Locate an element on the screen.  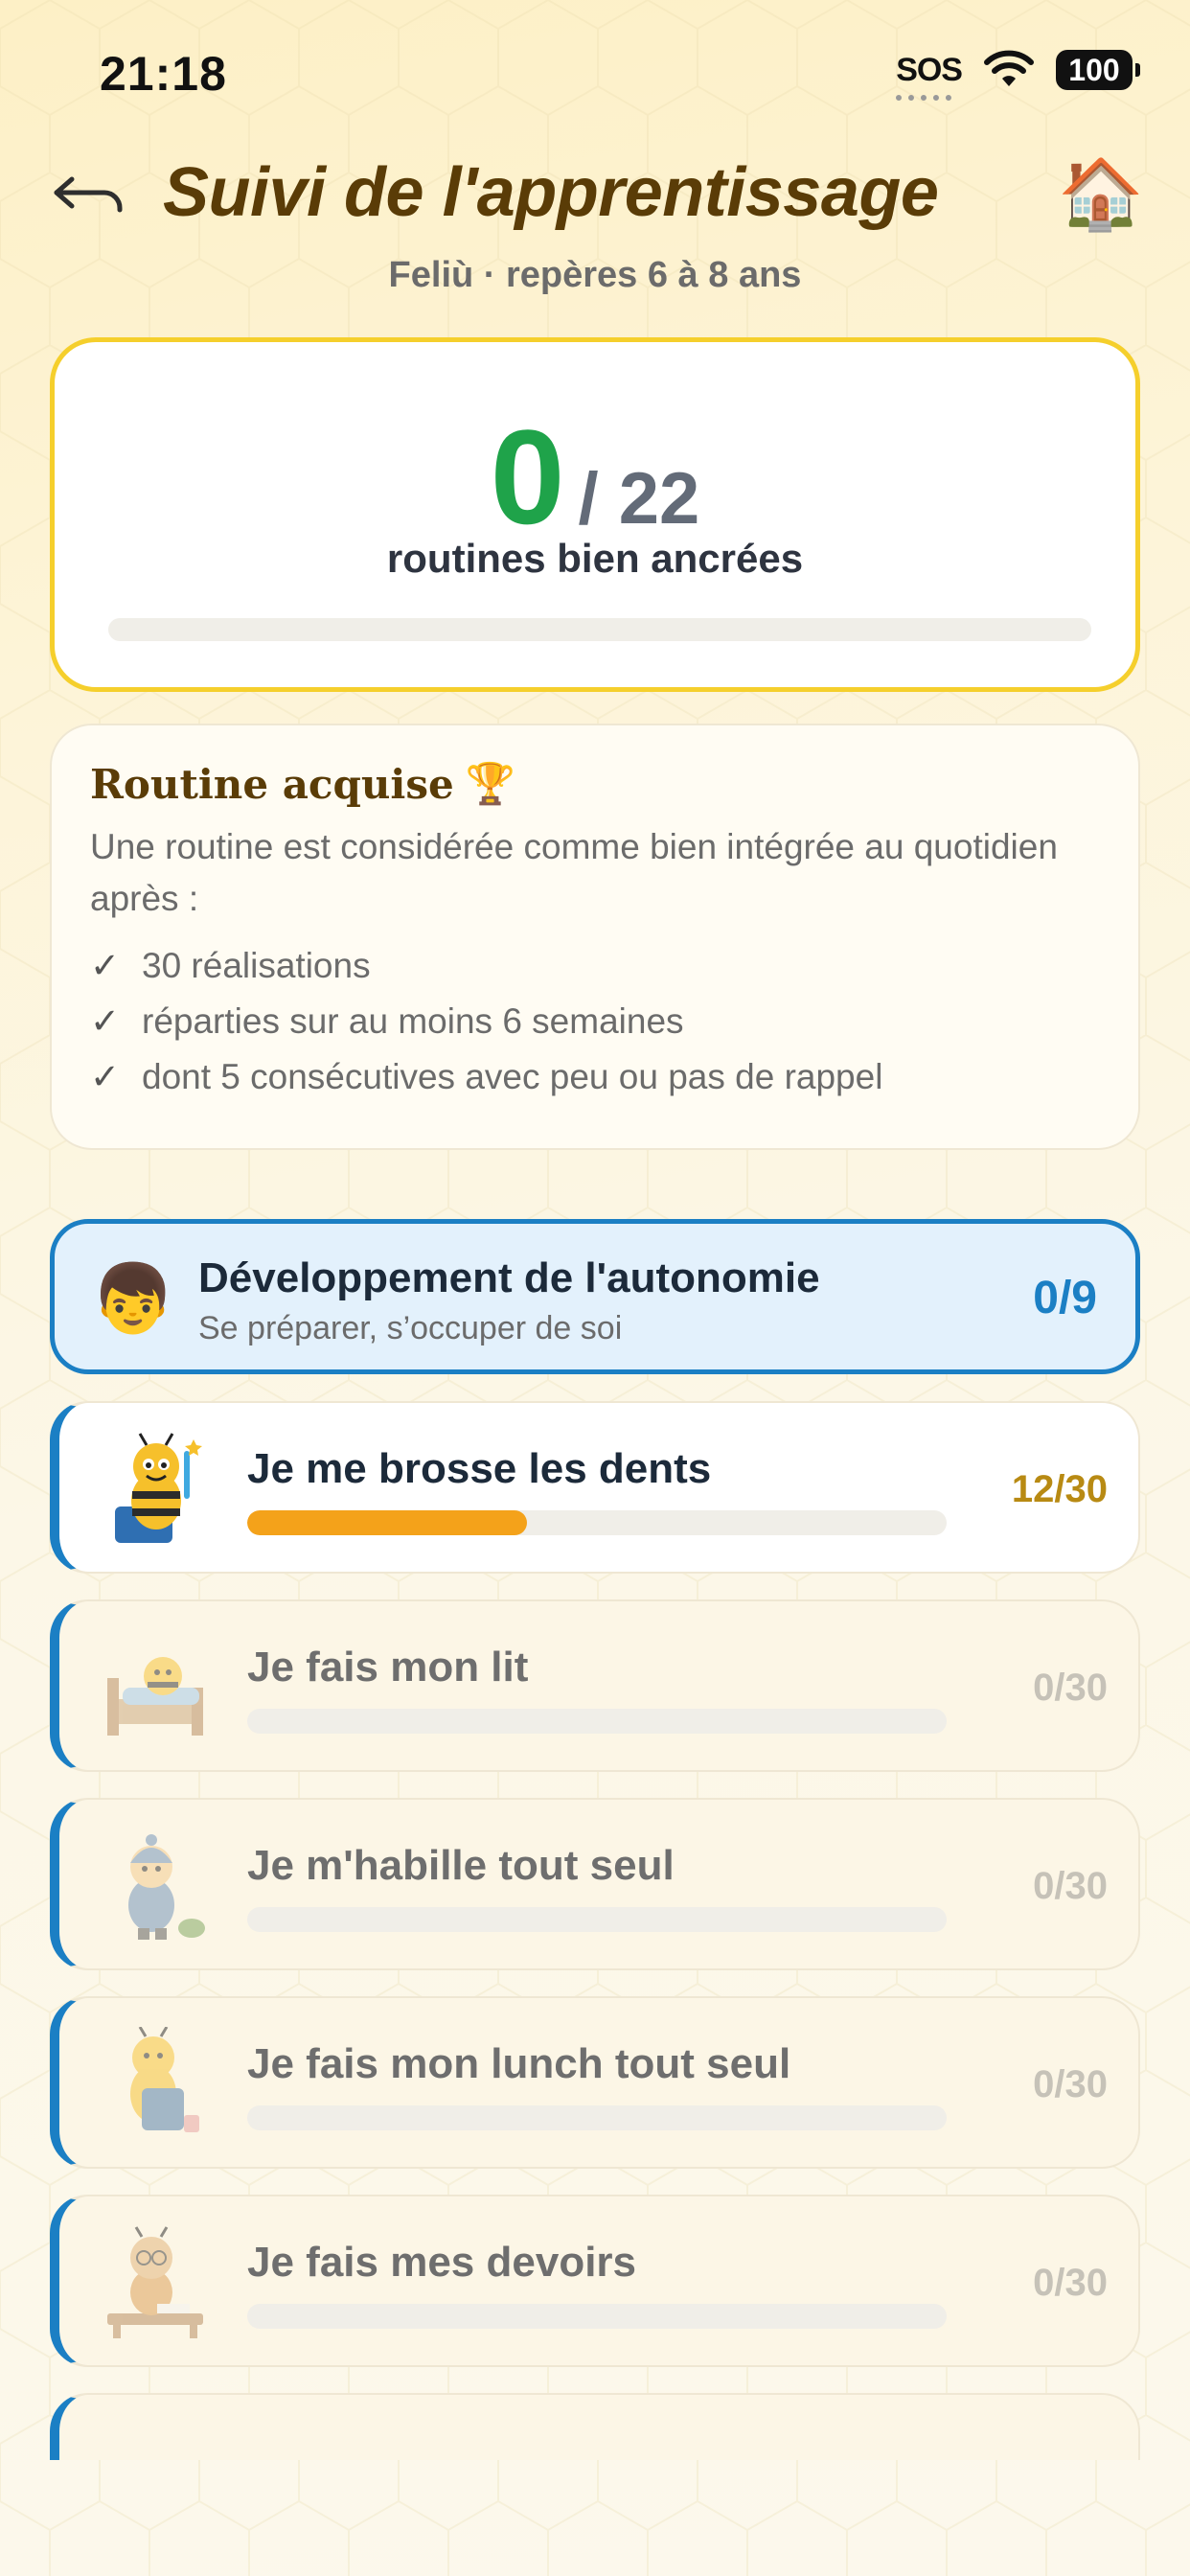
routine-title: Je me brosse les dents is located at coordinates (480, 1468).